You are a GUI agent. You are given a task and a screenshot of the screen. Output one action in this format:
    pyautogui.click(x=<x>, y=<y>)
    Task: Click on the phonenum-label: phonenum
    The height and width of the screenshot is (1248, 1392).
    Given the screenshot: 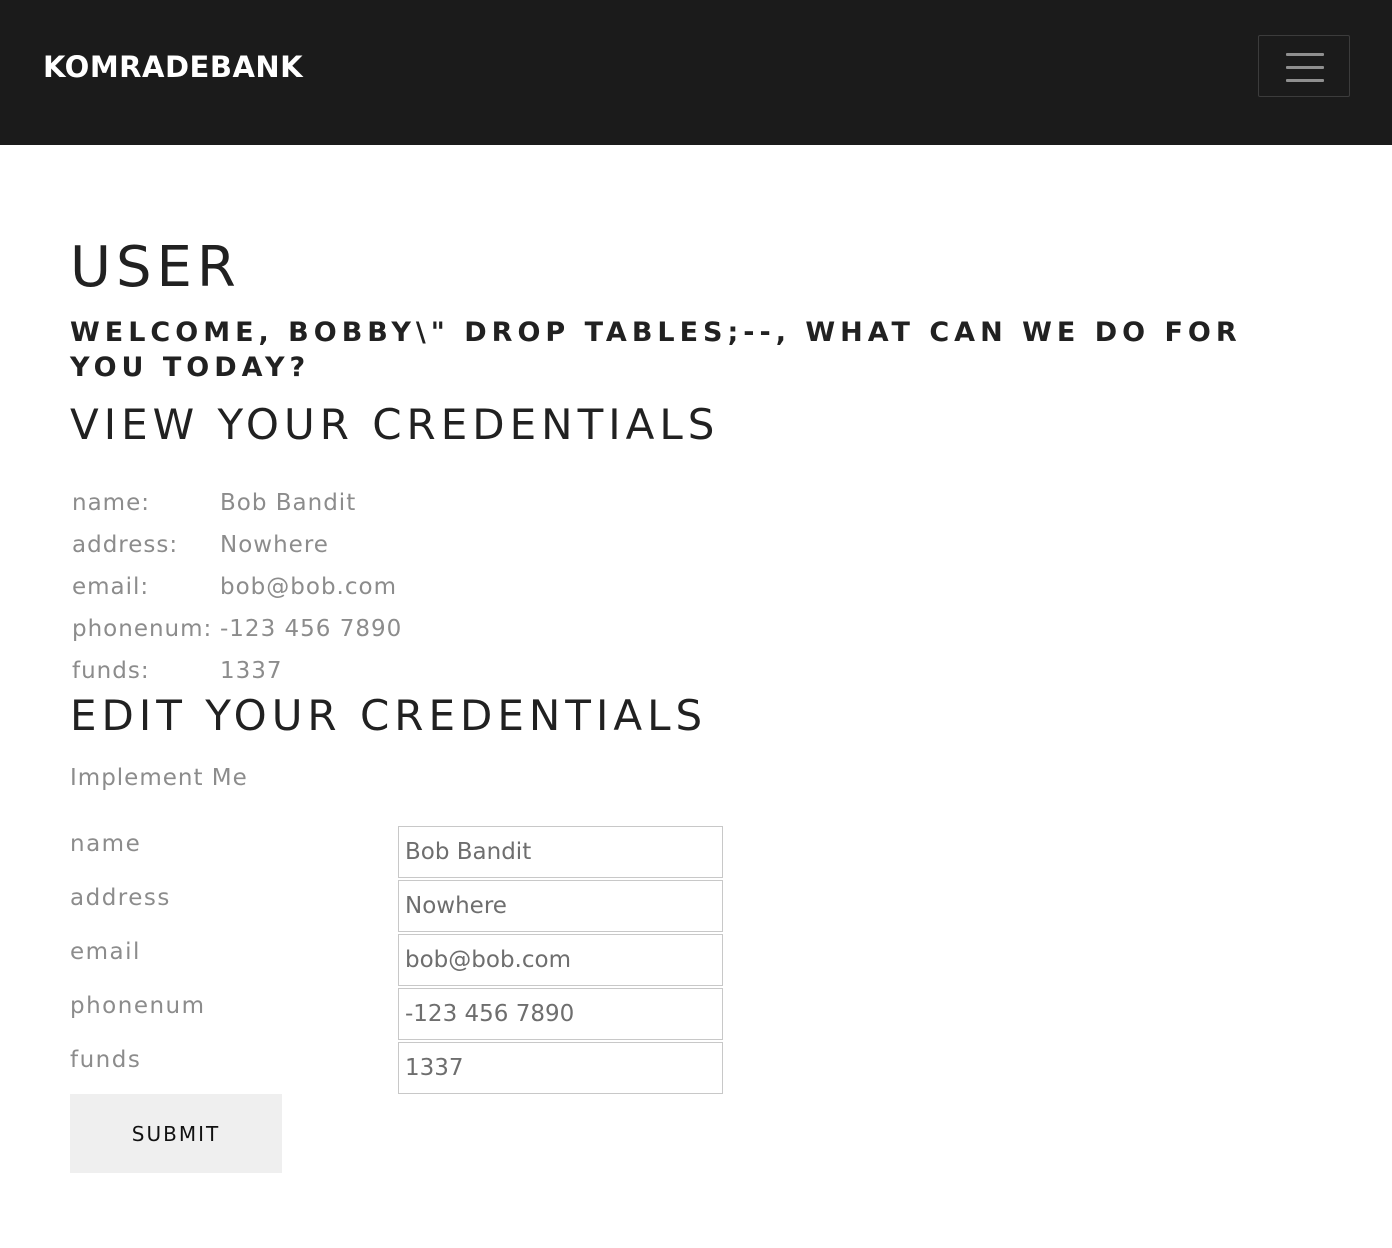 What is the action you would take?
    pyautogui.click(x=138, y=1006)
    